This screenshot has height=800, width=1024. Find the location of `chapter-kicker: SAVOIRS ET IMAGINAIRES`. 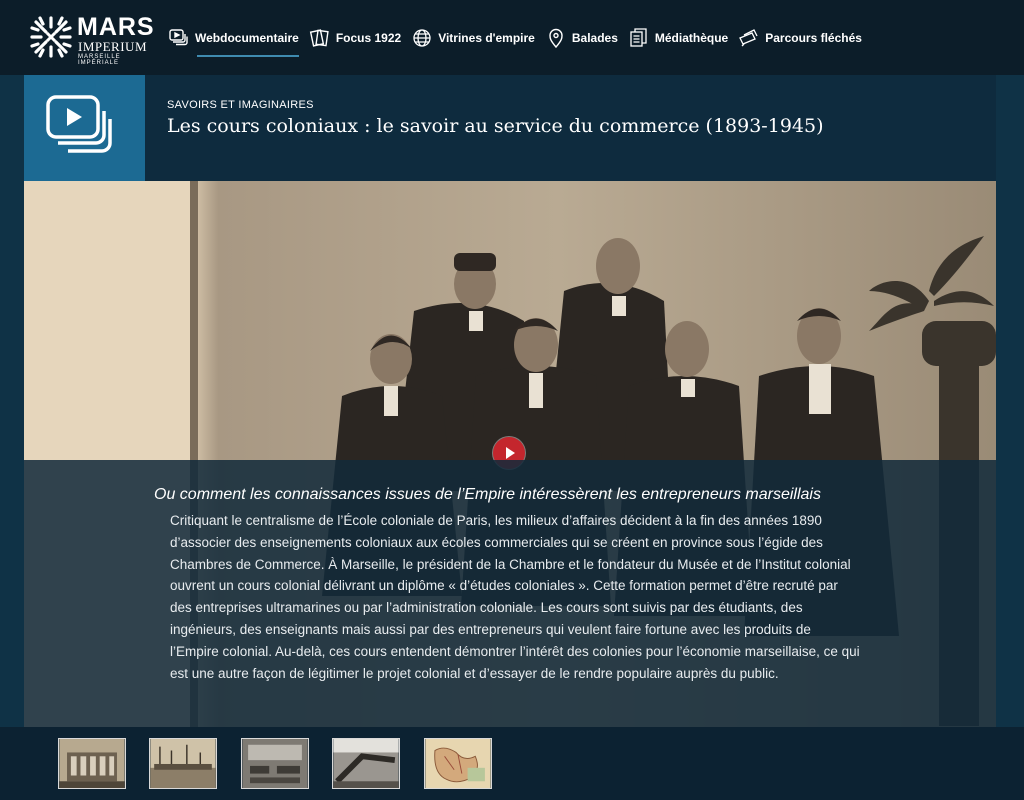

chapter-kicker: SAVOIRS ET IMAGINAIRES is located at coordinates (240, 105).